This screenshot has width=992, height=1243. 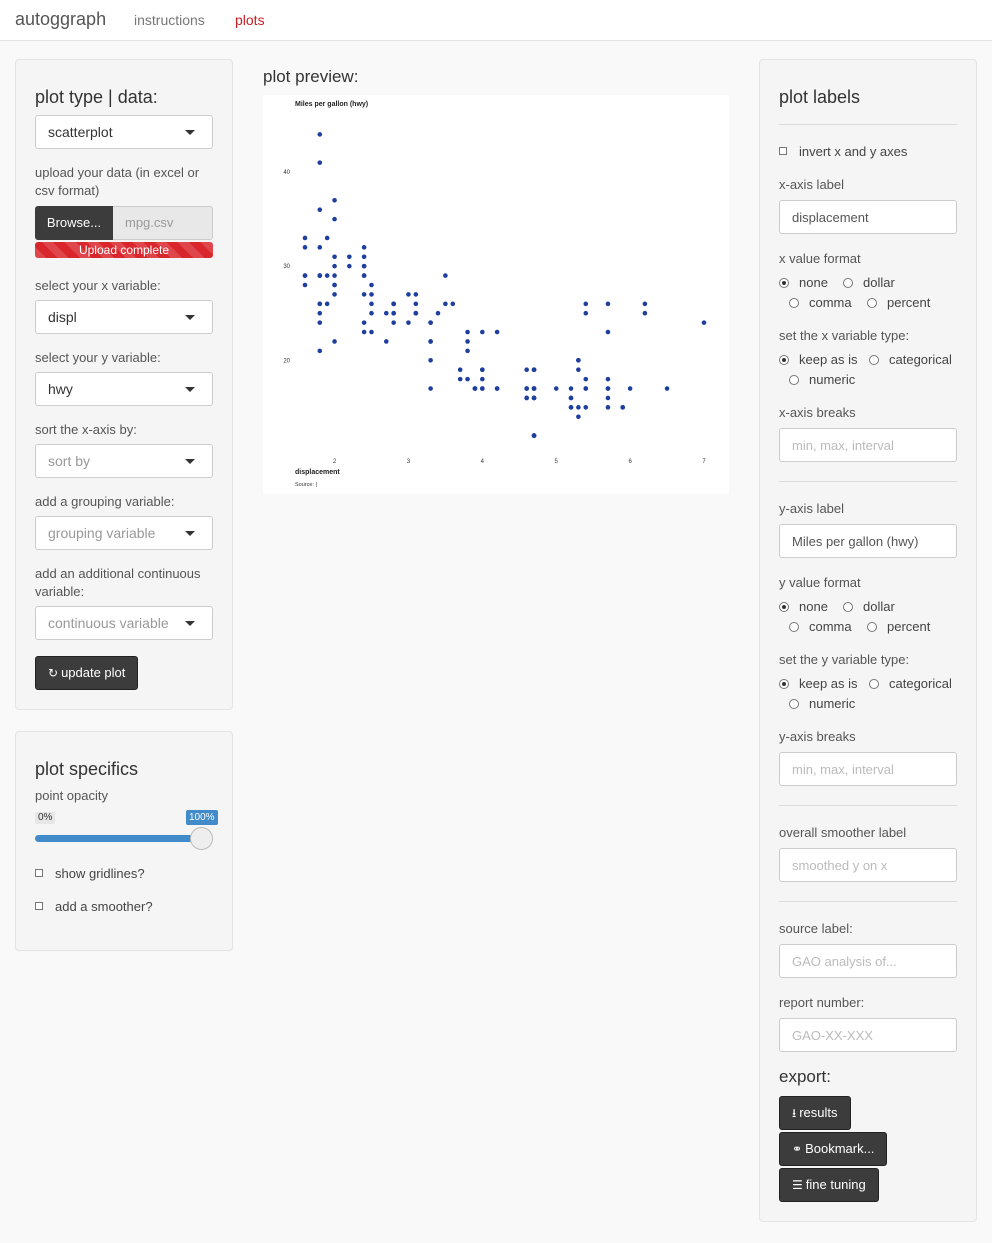 I want to click on y-breaks-input, so click(x=868, y=769).